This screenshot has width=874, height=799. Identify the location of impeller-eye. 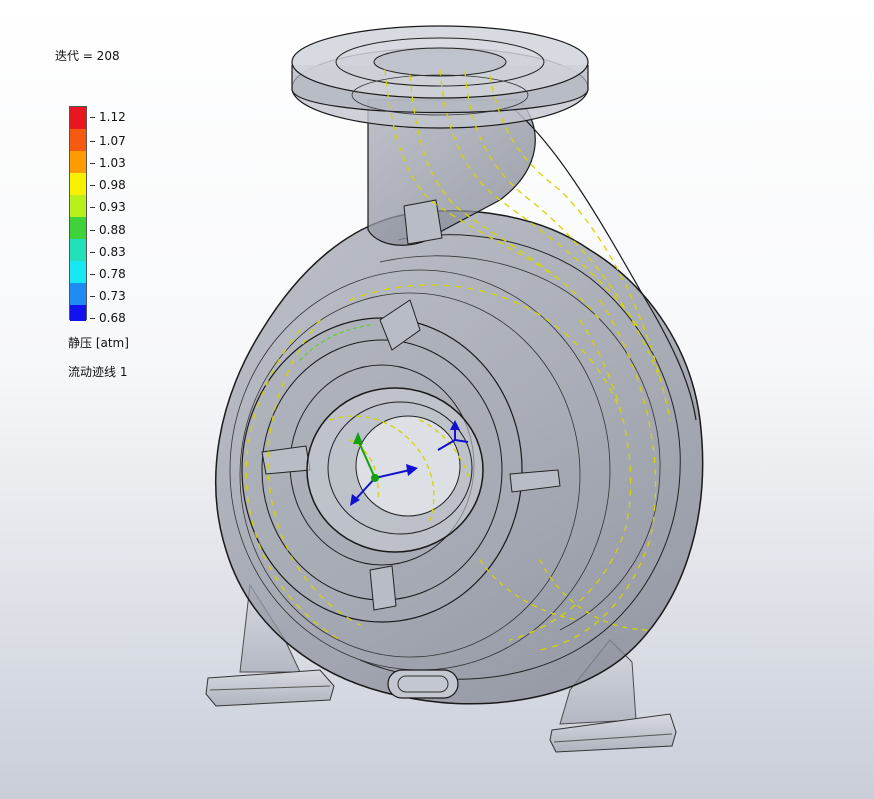
(395, 470).